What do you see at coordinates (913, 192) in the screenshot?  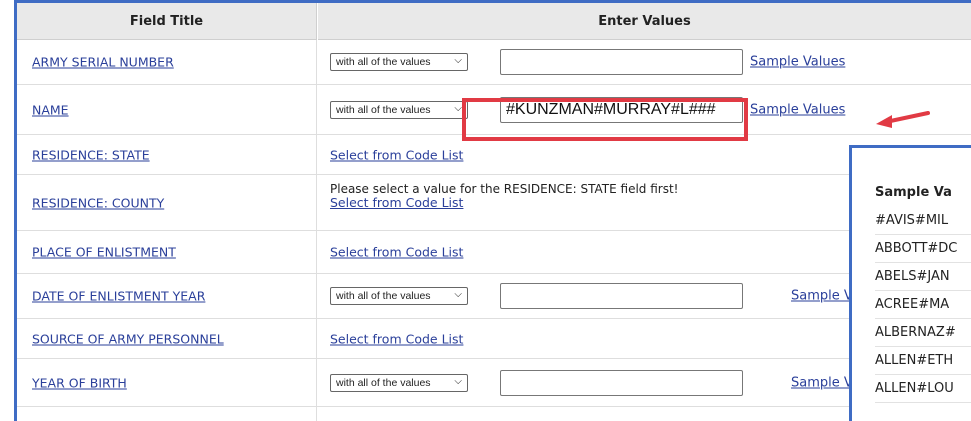 I see `sample-values-title: Sample Va` at bounding box center [913, 192].